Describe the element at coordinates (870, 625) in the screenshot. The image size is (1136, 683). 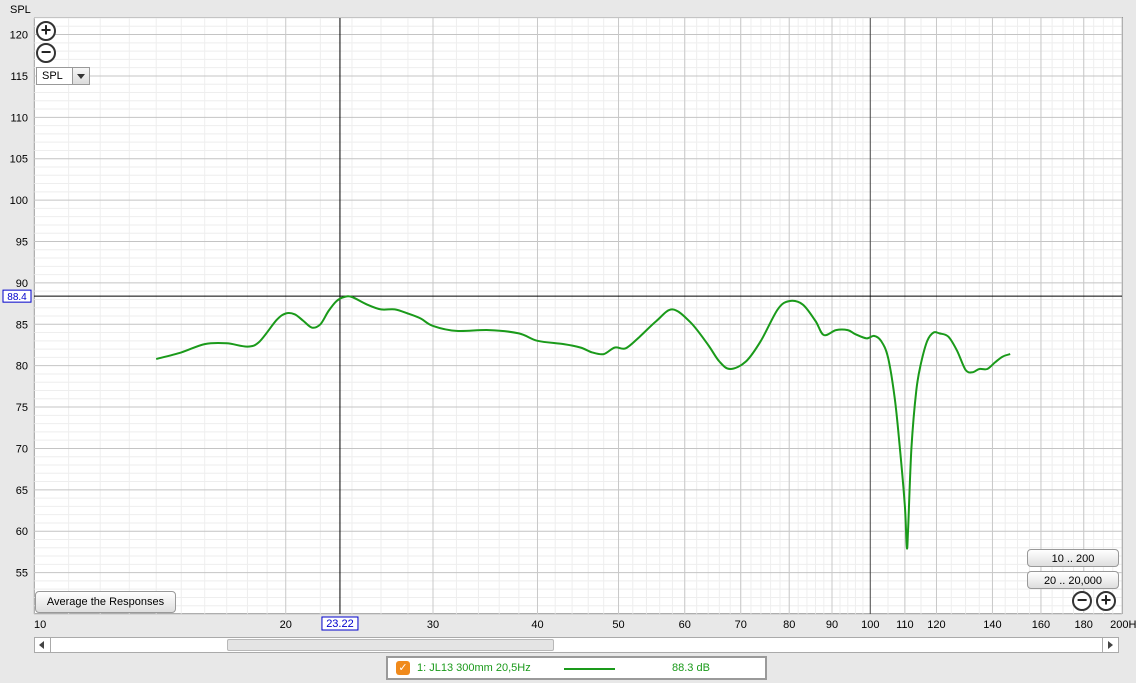
I see `x-tick-label: 100` at that location.